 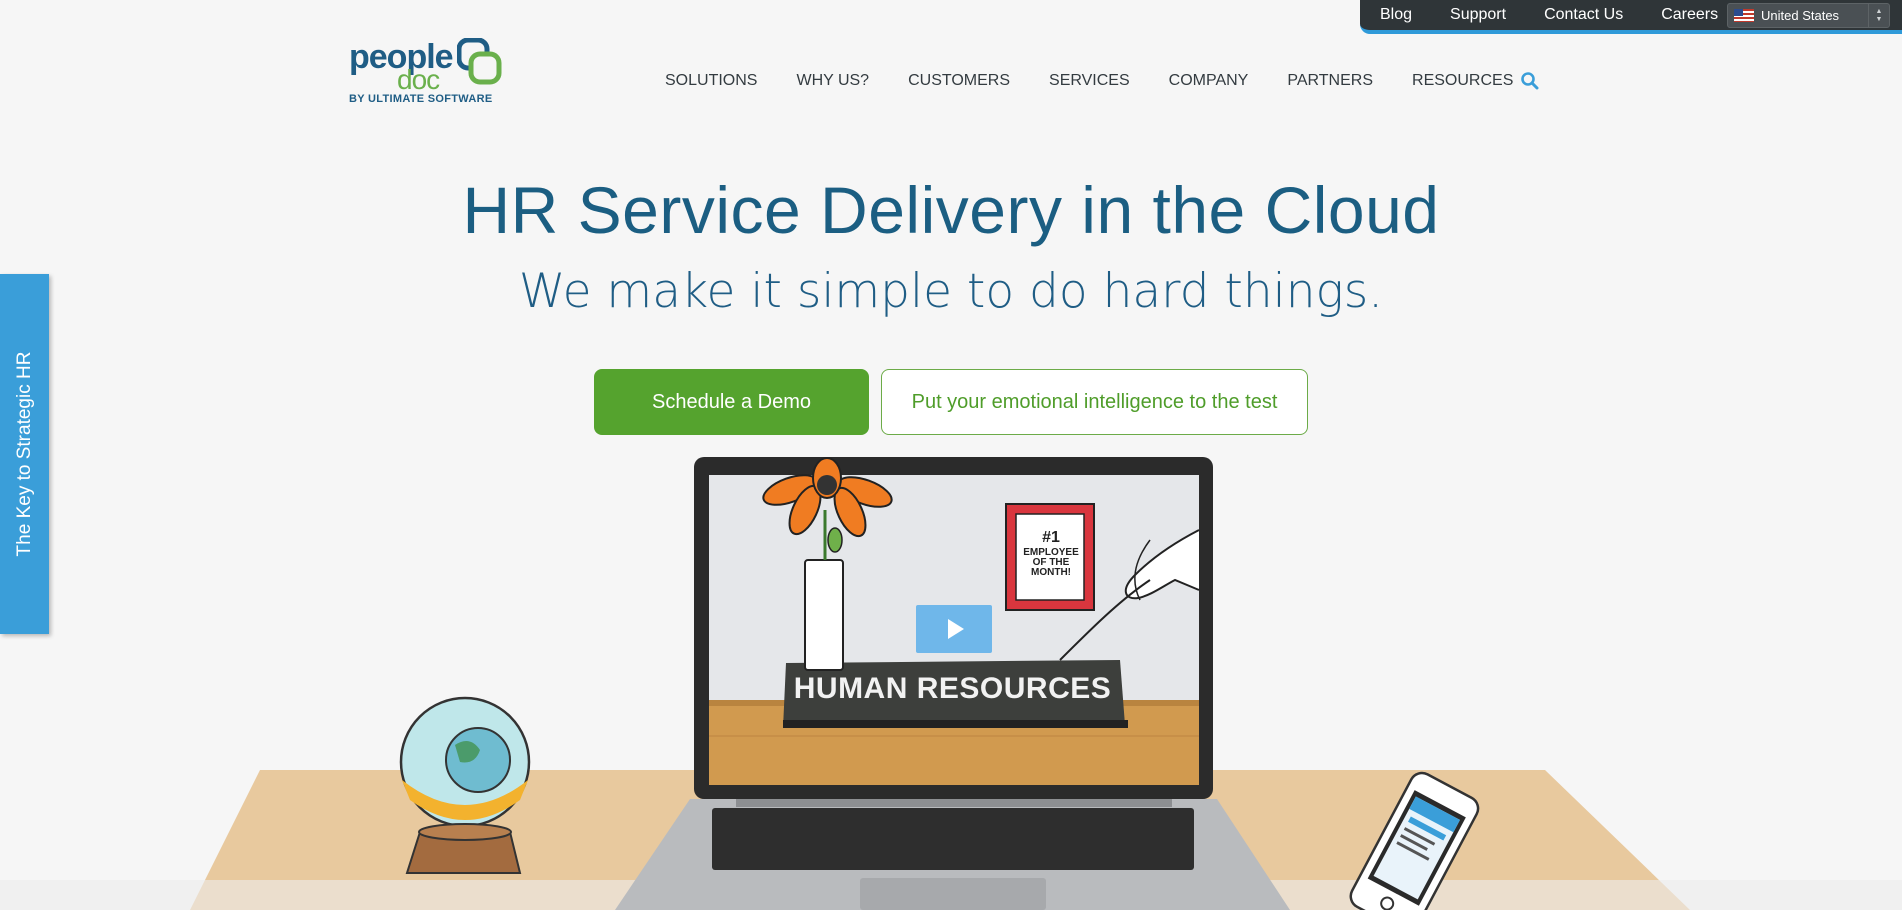 I want to click on side-tab-strategic-hr: The Key to Strategic HR, so click(x=24, y=454).